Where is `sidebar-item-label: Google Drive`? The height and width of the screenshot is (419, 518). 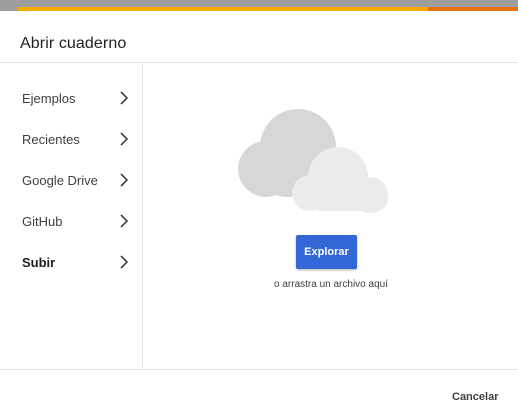 sidebar-item-label: Google Drive is located at coordinates (60, 180).